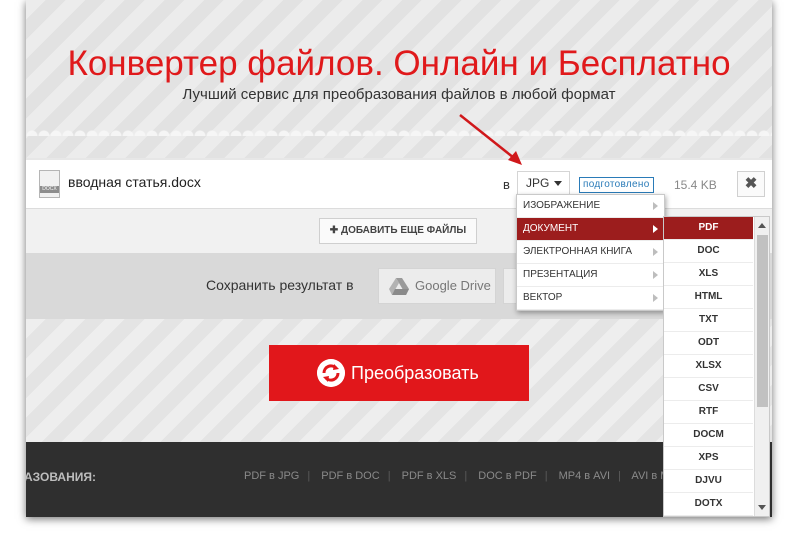 This screenshot has width=800, height=544. Describe the element at coordinates (585, 476) in the screenshot. I see `footer-link: MP4 в AVI` at that location.